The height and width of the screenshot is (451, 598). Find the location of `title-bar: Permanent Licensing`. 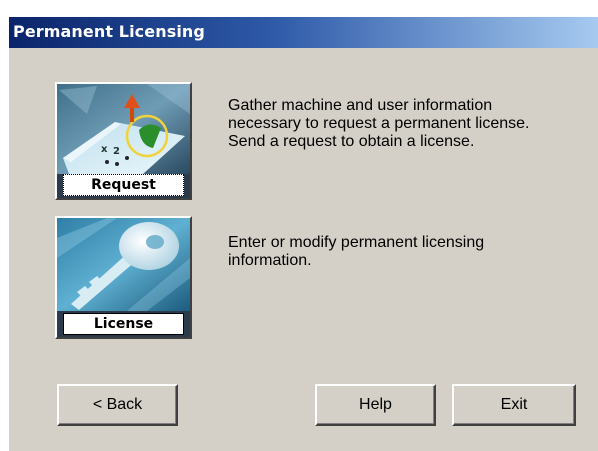

title-bar: Permanent Licensing is located at coordinates (303, 32).